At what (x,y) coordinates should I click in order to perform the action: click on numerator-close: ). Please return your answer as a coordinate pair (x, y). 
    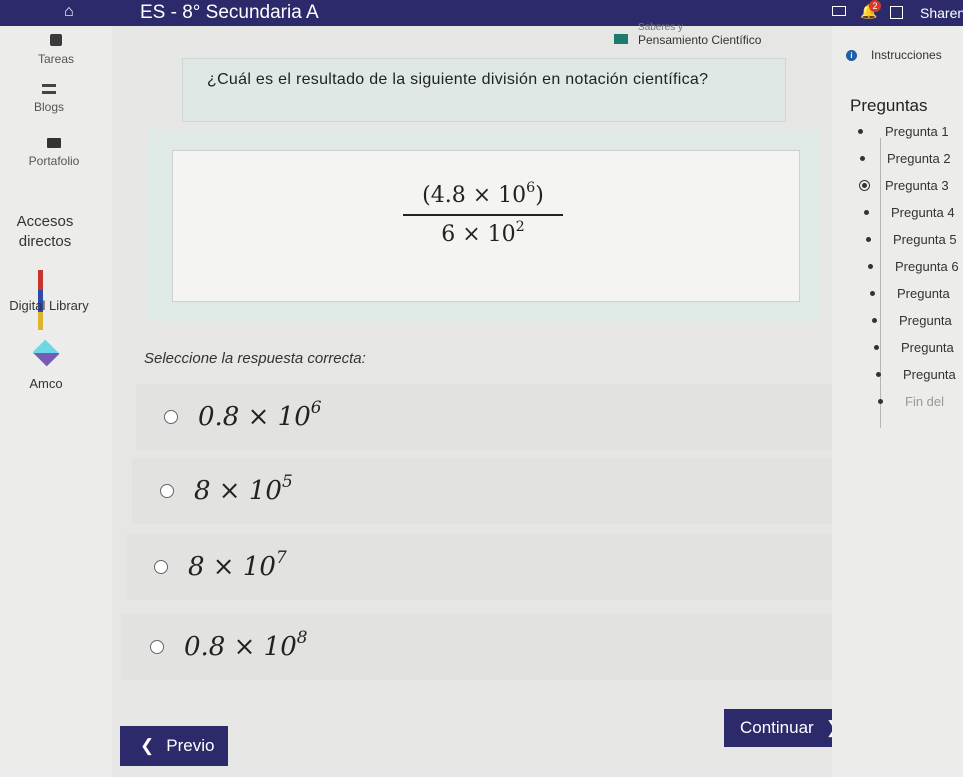
    Looking at the image, I should click on (539, 195).